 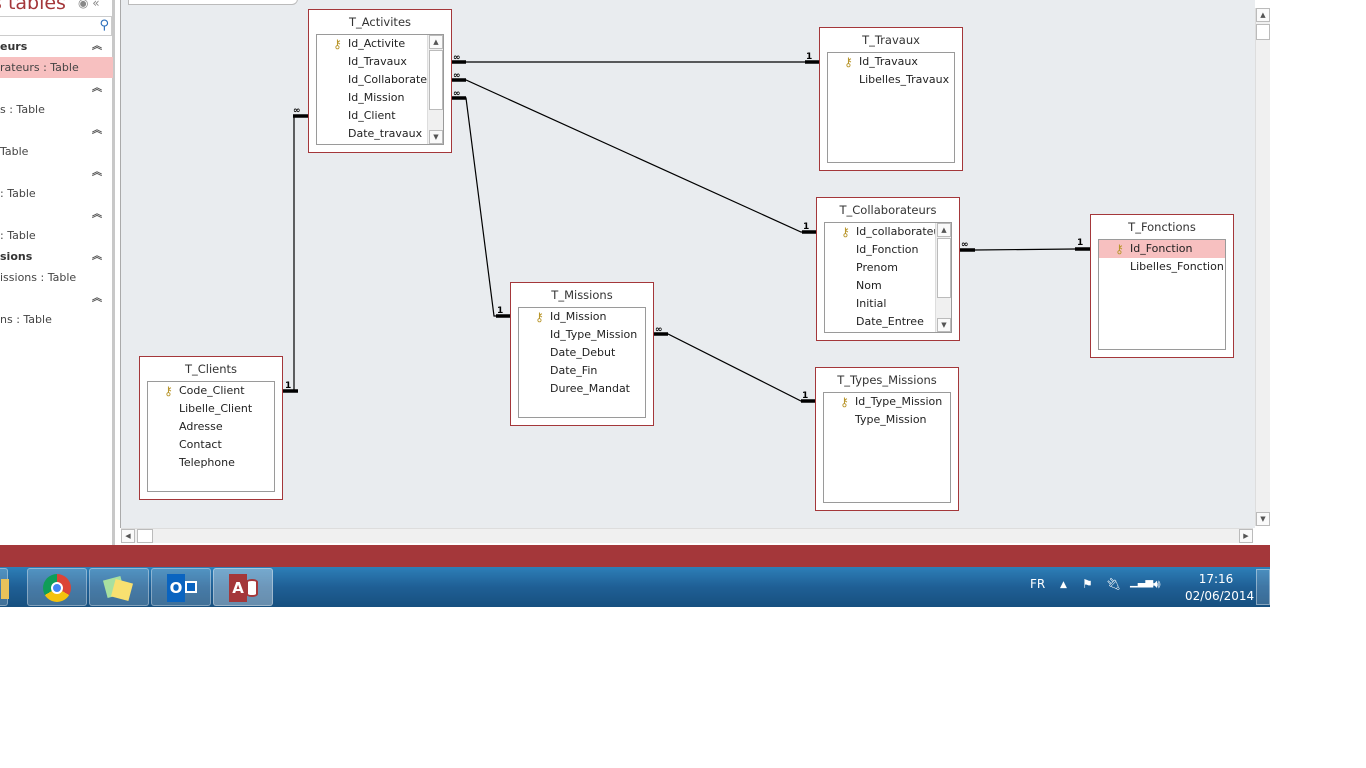 I want to click on rel-activites-collaborateurs, so click(x=633, y=156).